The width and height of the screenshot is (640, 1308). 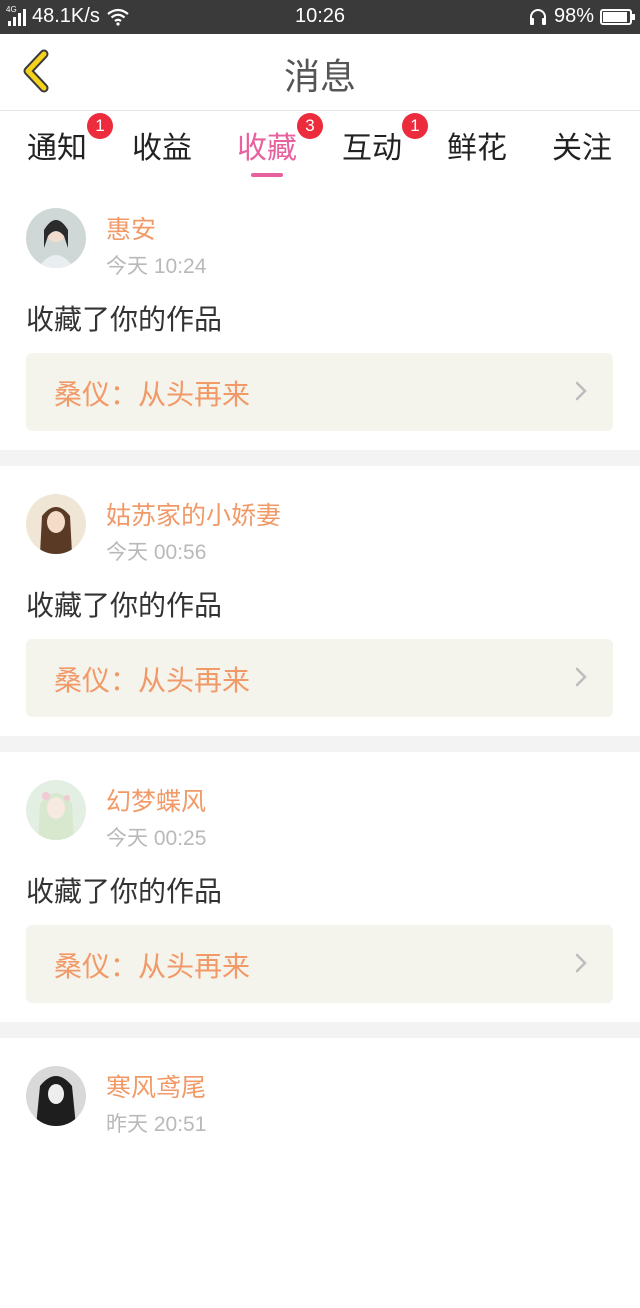 What do you see at coordinates (320, 17) in the screenshot?
I see `status-bar: 4G 48.1K/s 10:26 98%` at bounding box center [320, 17].